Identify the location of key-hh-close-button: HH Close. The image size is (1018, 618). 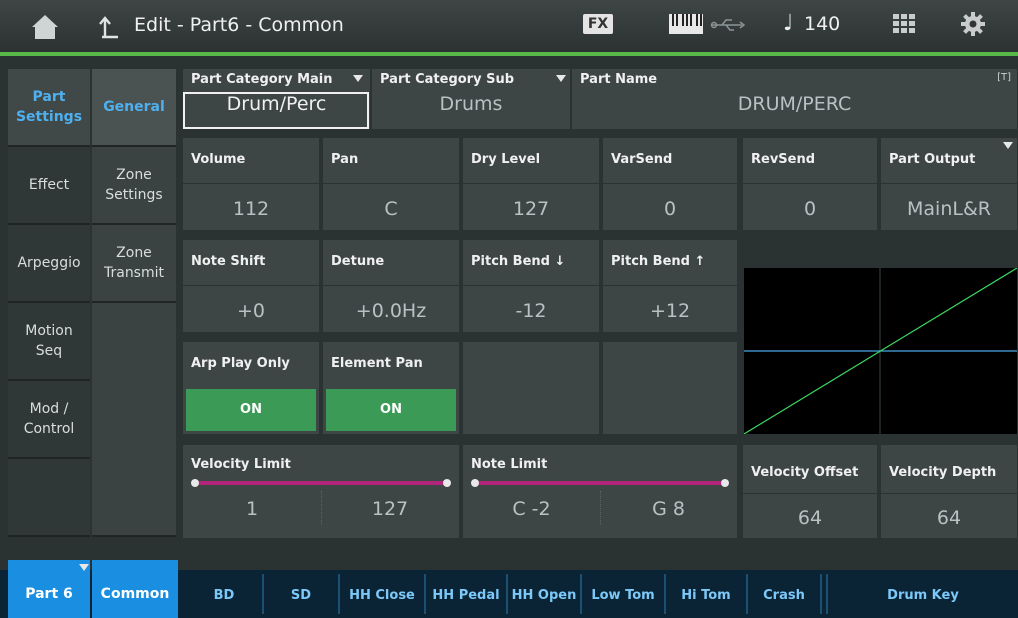
(382, 596).